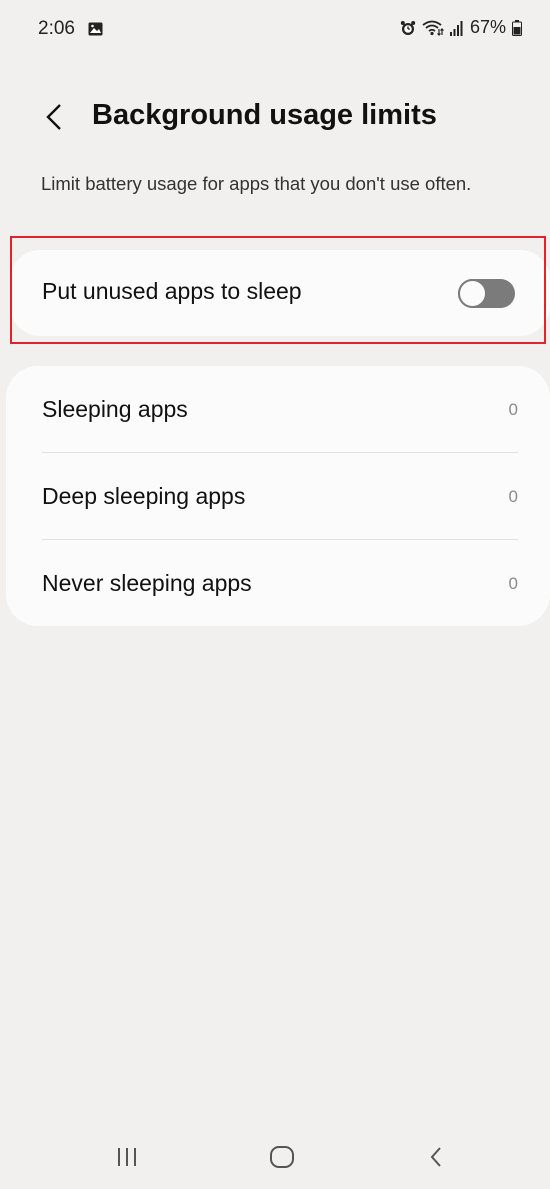  I want to click on signal-icon, so click(456, 28).